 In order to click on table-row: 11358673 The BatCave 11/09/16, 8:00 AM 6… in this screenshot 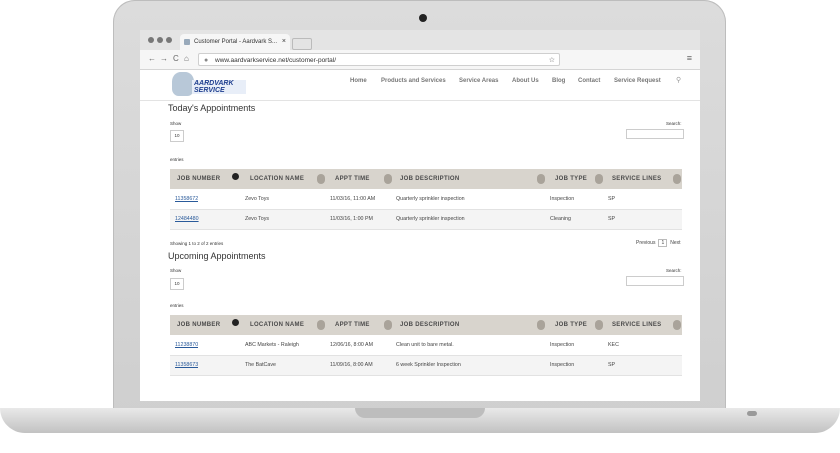, I will do `click(426, 366)`.